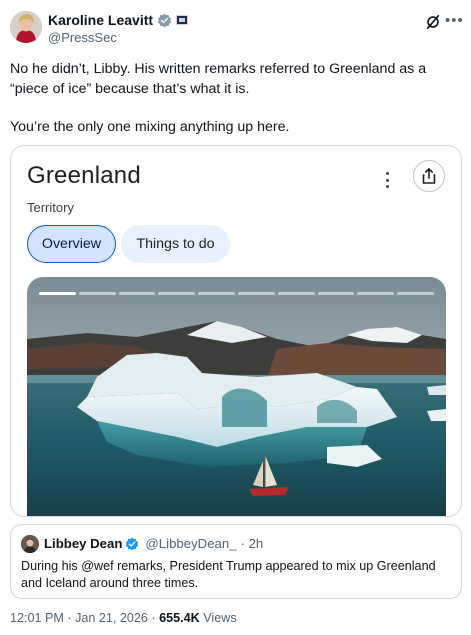 The width and height of the screenshot is (471, 635). I want to click on kebab-menu-icon, so click(387, 180).